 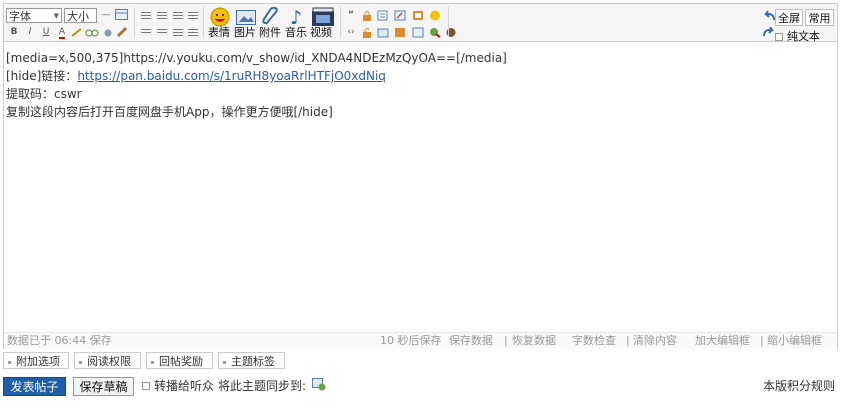 What do you see at coordinates (351, 32) in the screenshot?
I see `code-icon: ‹›` at bounding box center [351, 32].